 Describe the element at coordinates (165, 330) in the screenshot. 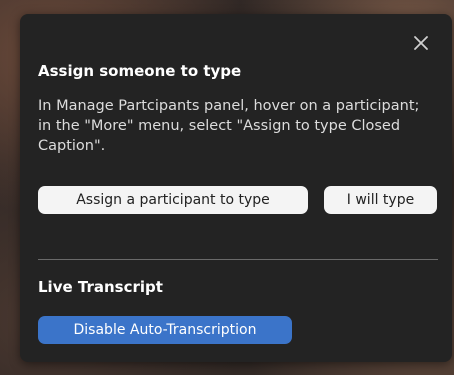

I see `disable-auto-transcription-button: Disable Auto-Transcription` at that location.